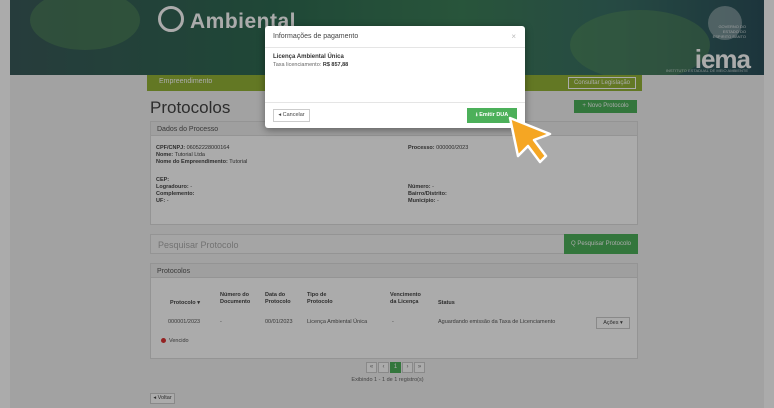  I want to click on cancel-button: ◂ Cancelar, so click(291, 115).